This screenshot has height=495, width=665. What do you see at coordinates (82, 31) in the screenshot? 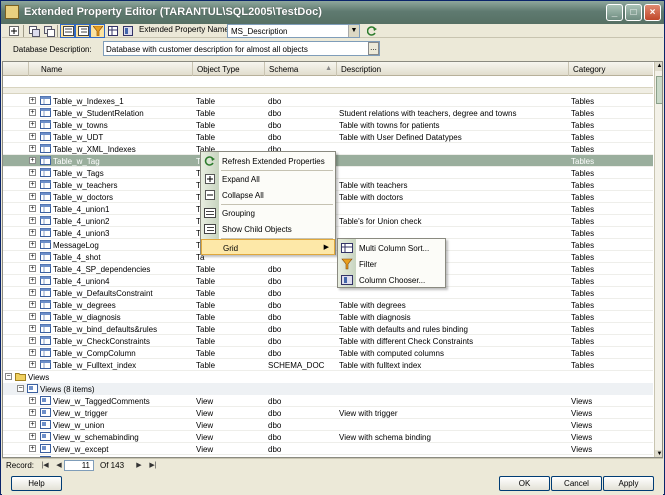
I see `show-child-objects-icon` at bounding box center [82, 31].